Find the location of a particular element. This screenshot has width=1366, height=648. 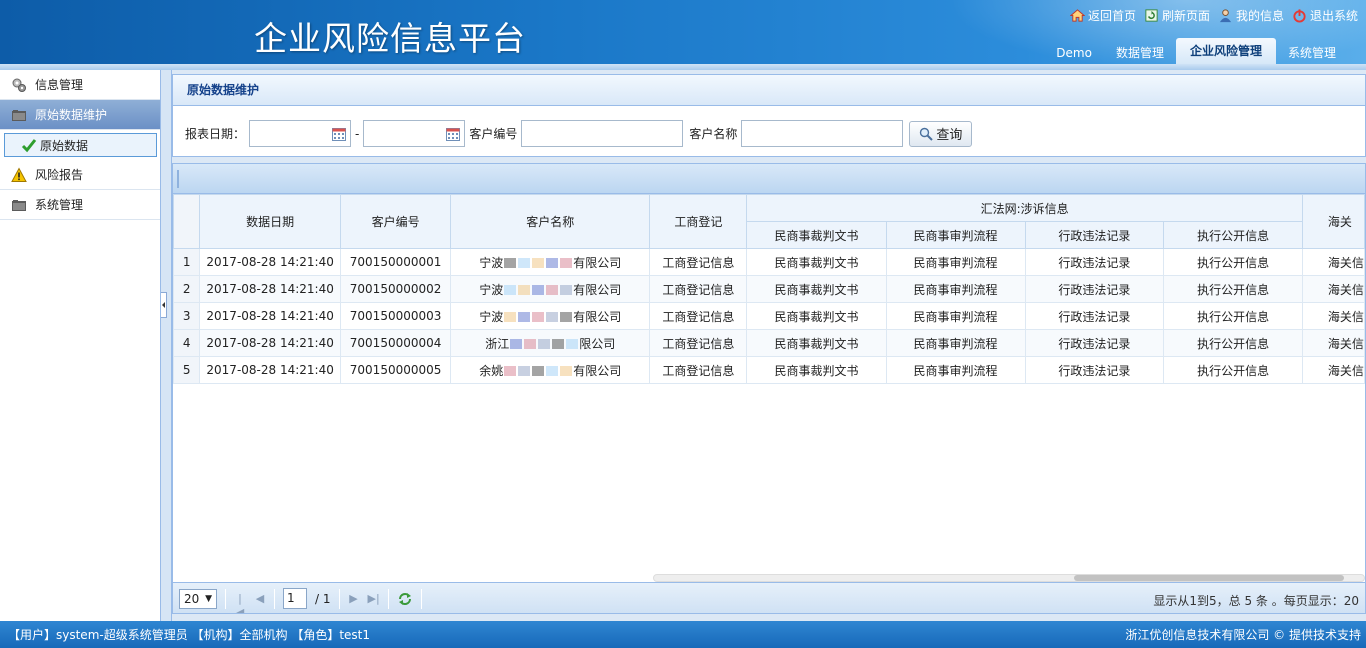

refresh-page-link: 刷新页面 is located at coordinates (1177, 15).